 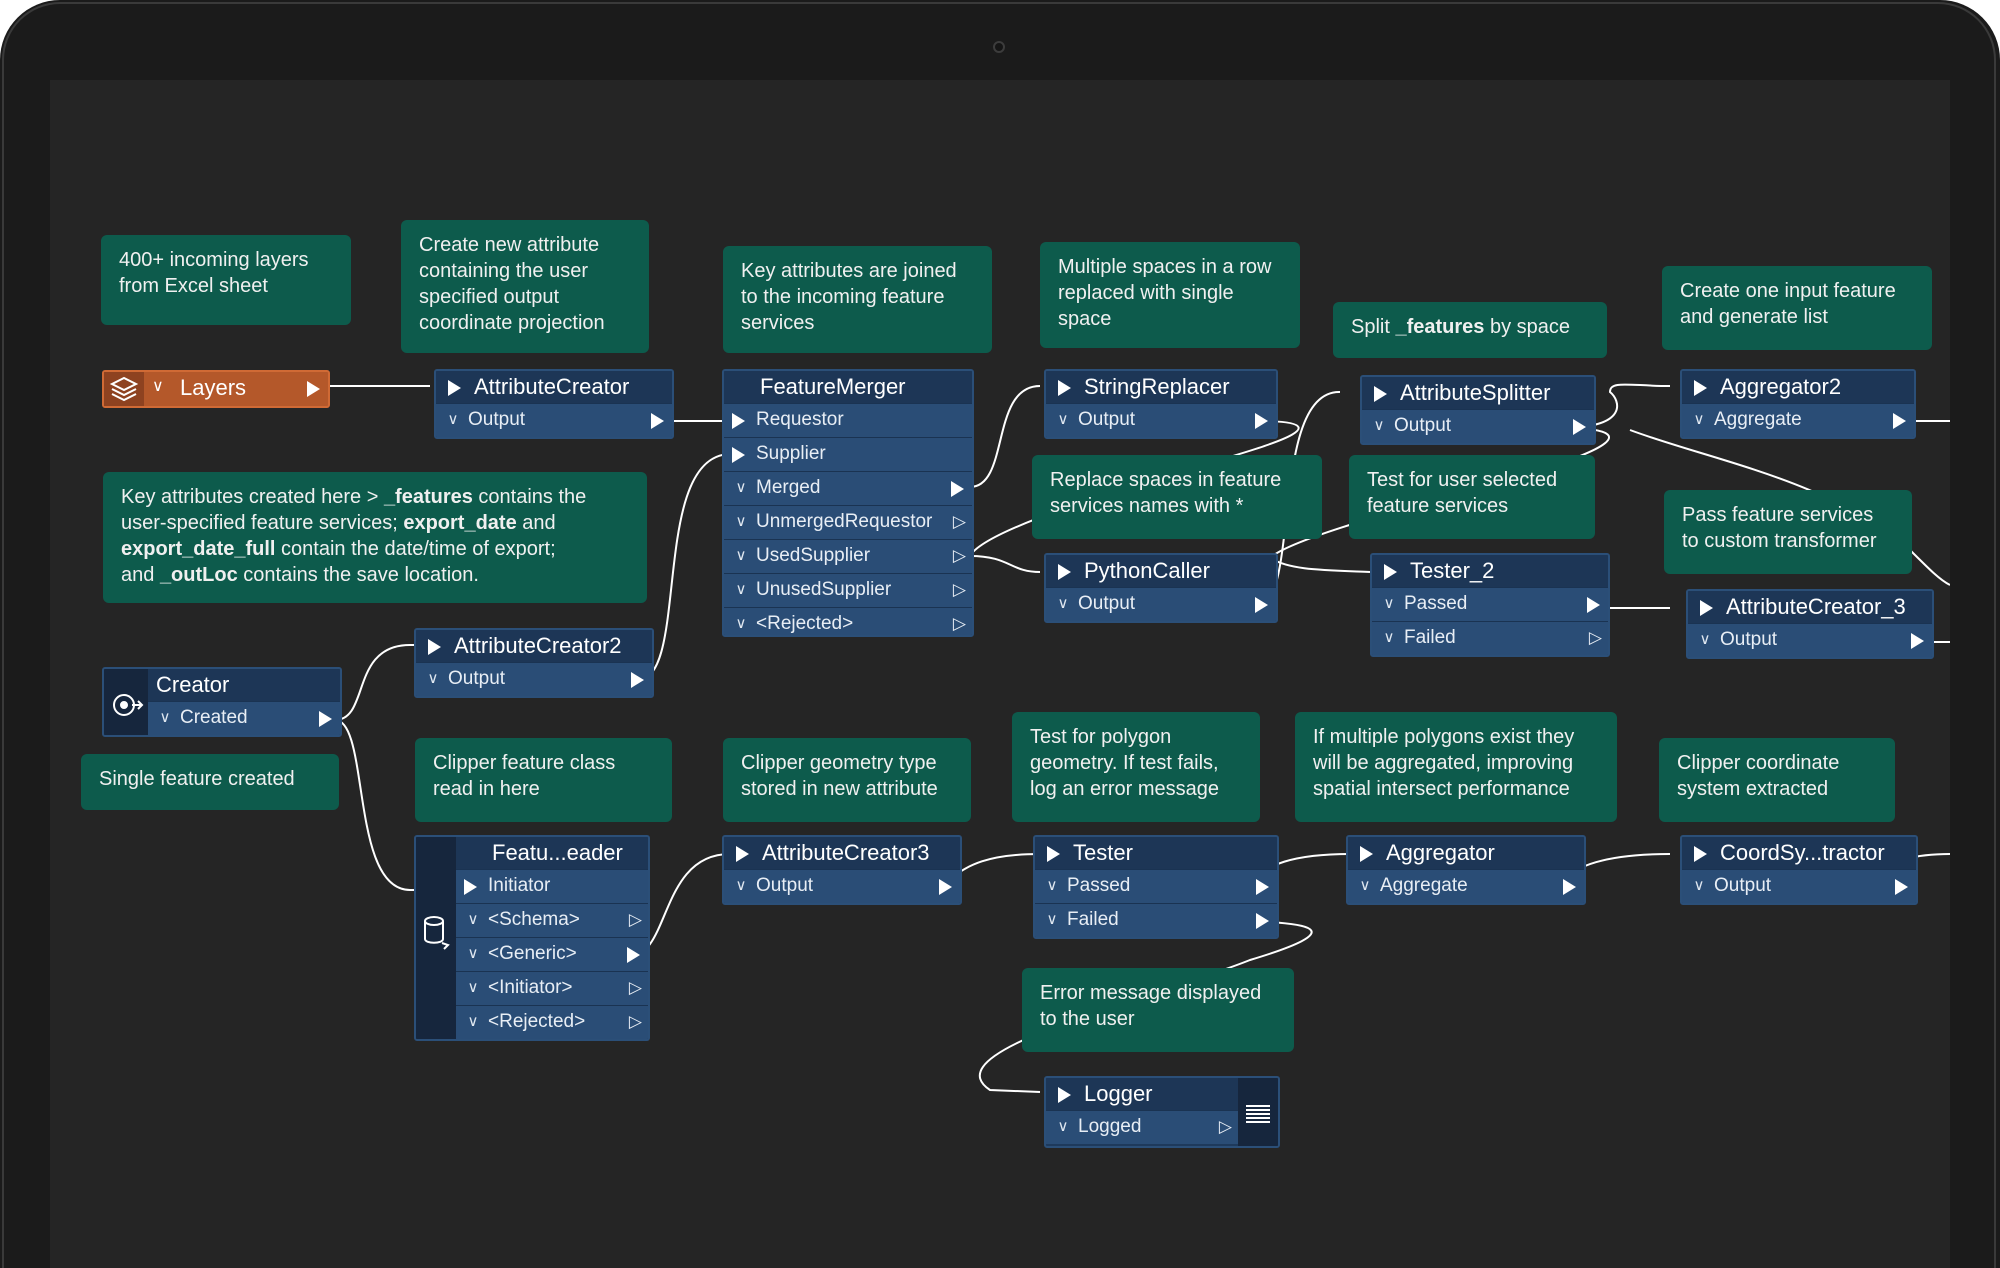 I want to click on node-tester: Tester ∨ Passed ∨ Failed, so click(x=1156, y=887).